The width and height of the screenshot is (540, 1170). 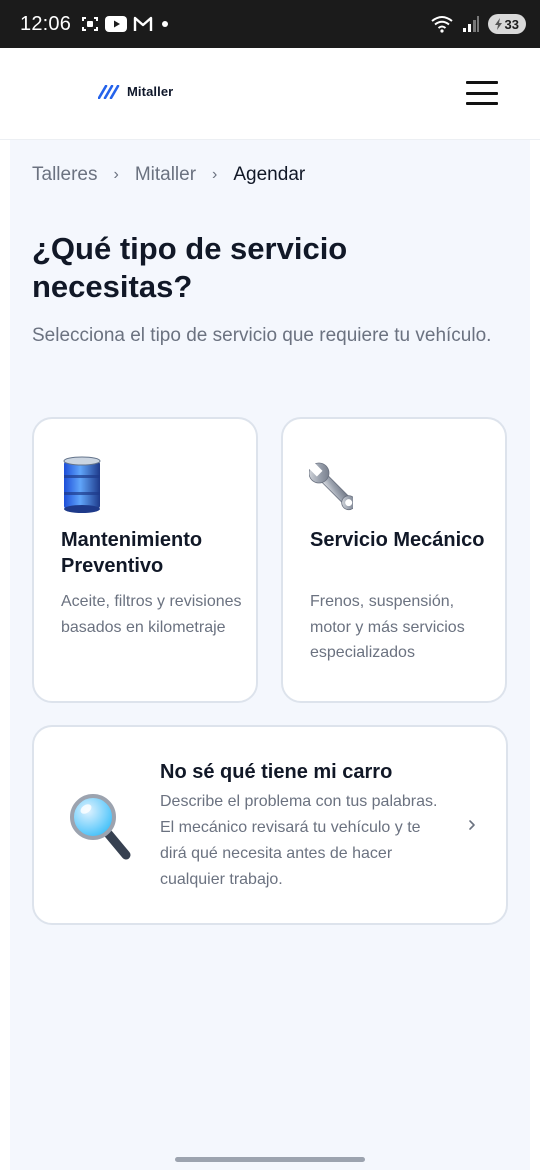 What do you see at coordinates (331, 486) in the screenshot?
I see `wrench-icon` at bounding box center [331, 486].